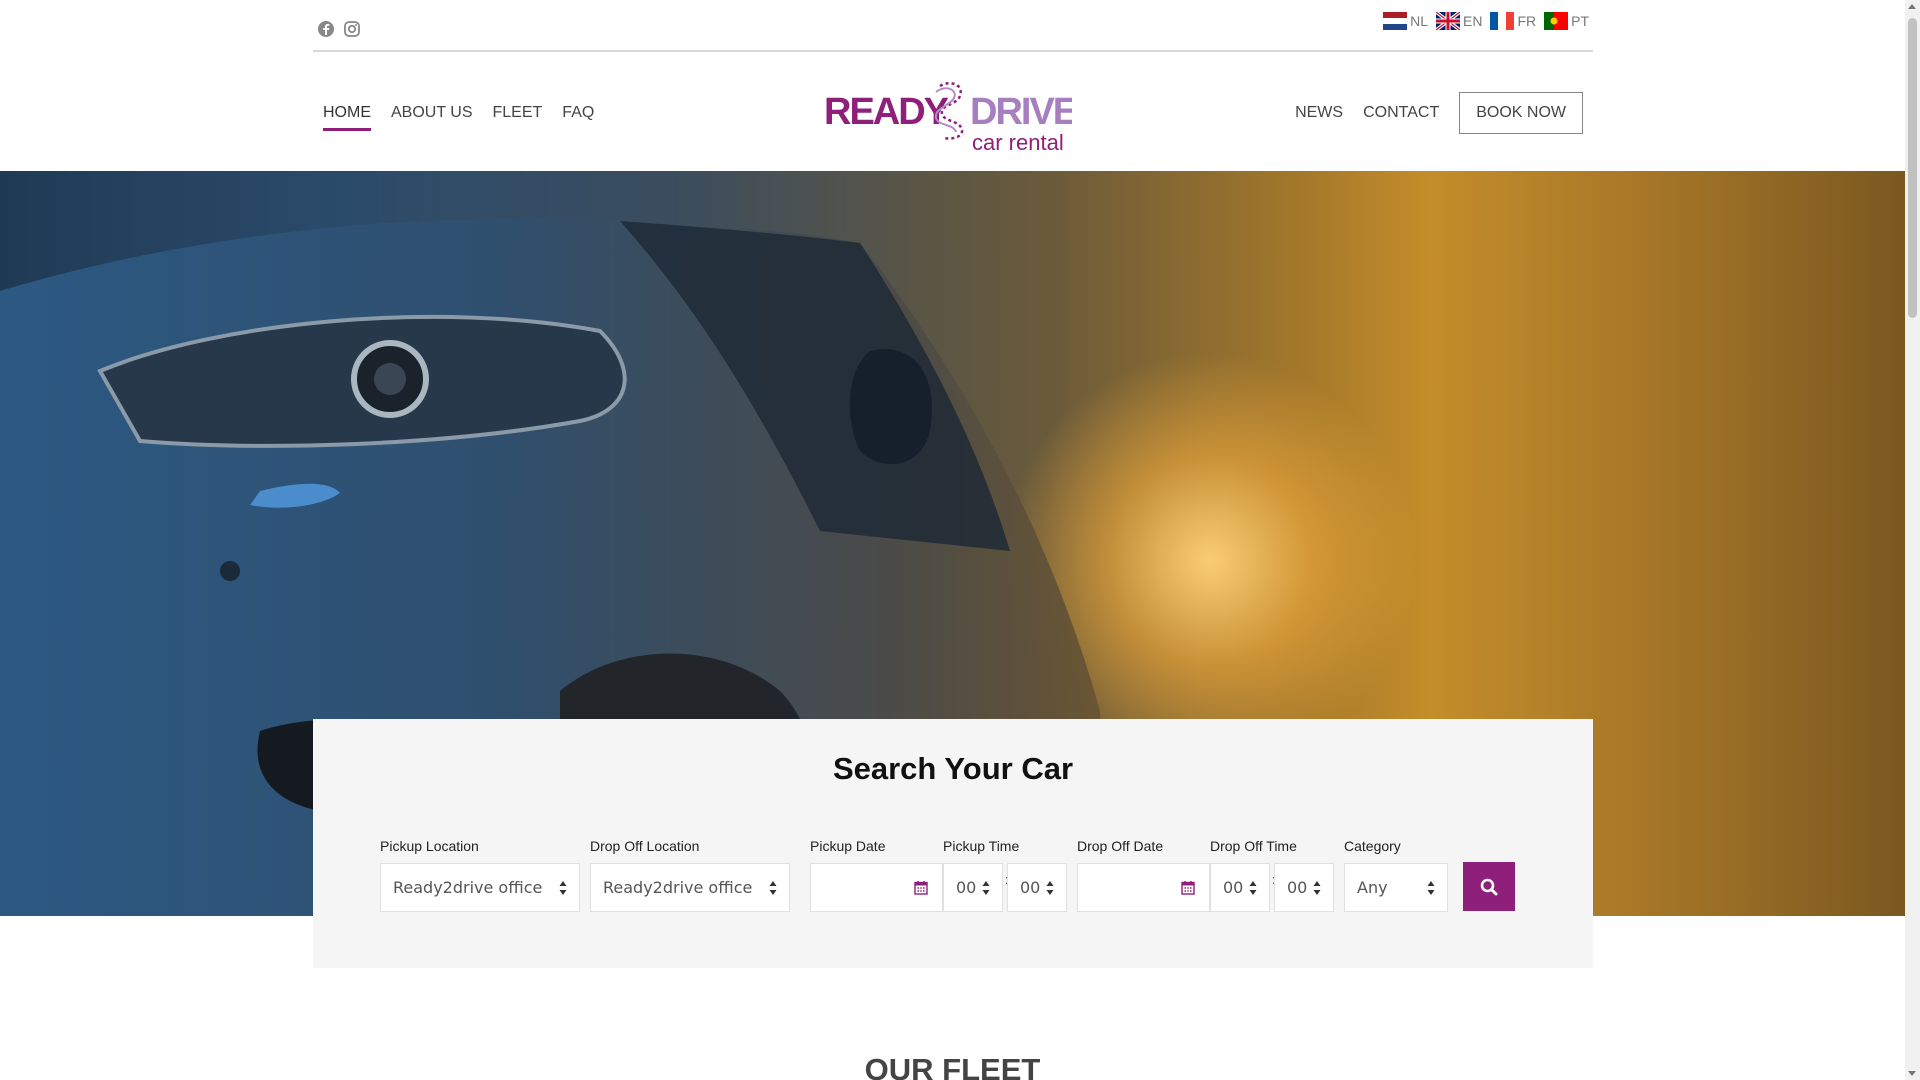 This screenshot has width=1920, height=1080. Describe the element at coordinates (1502, 21) in the screenshot. I see `france-flag-icon` at that location.